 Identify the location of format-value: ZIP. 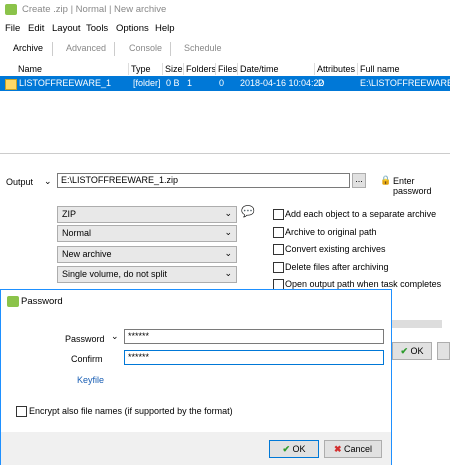
(69, 214).